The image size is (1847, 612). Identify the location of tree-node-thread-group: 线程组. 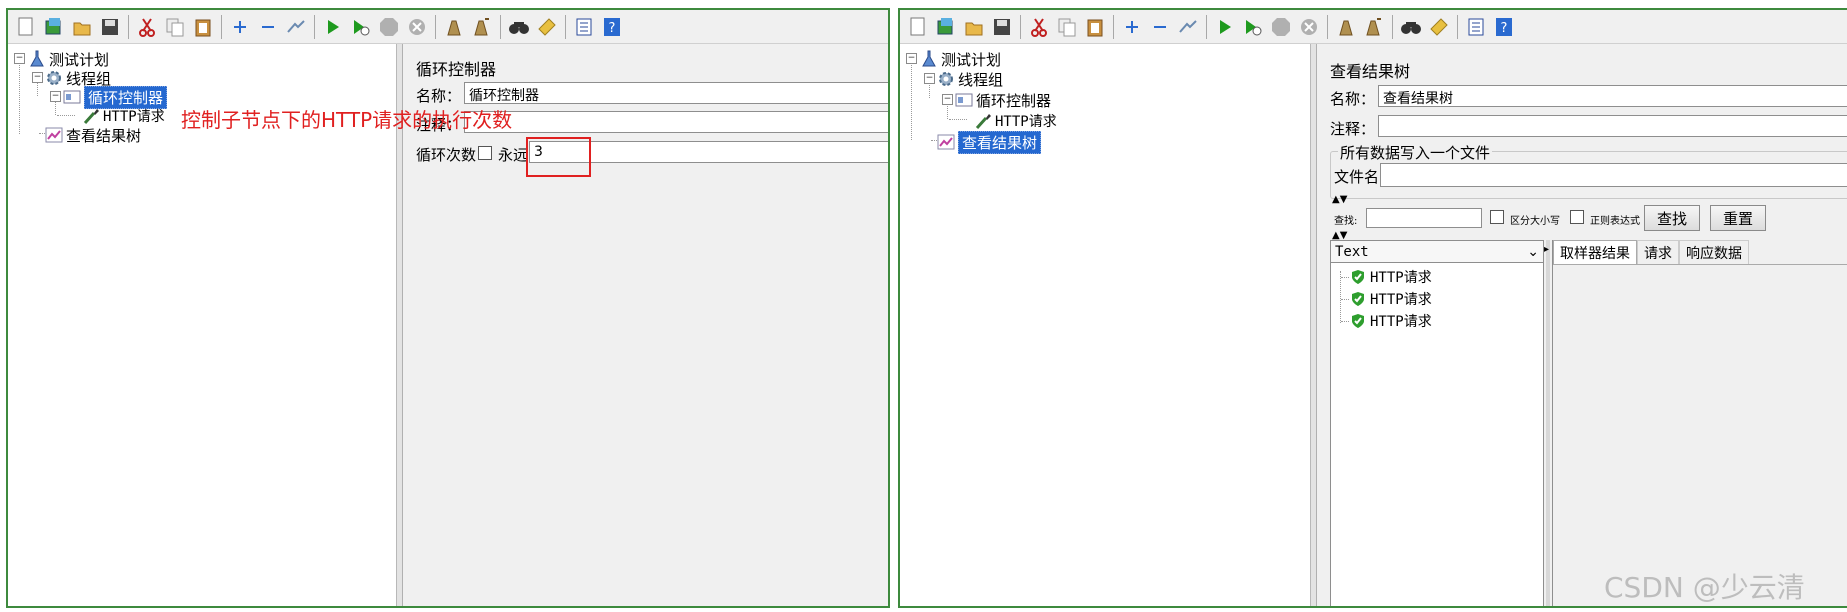
(970, 79).